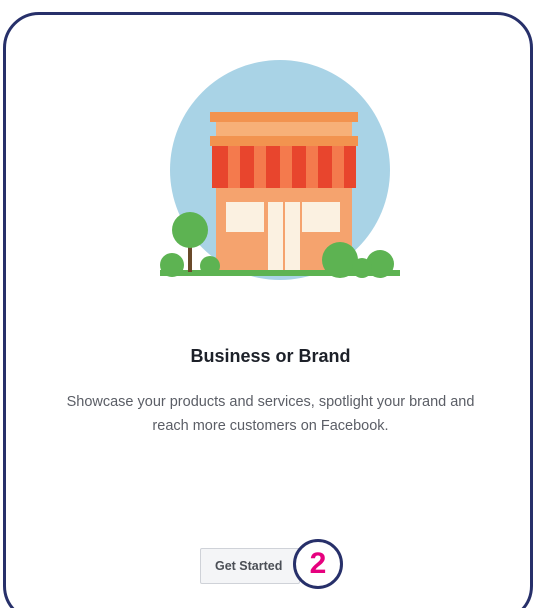 This screenshot has height=608, width=541. Describe the element at coordinates (270, 356) in the screenshot. I see `card-title: Business or Brand` at that location.